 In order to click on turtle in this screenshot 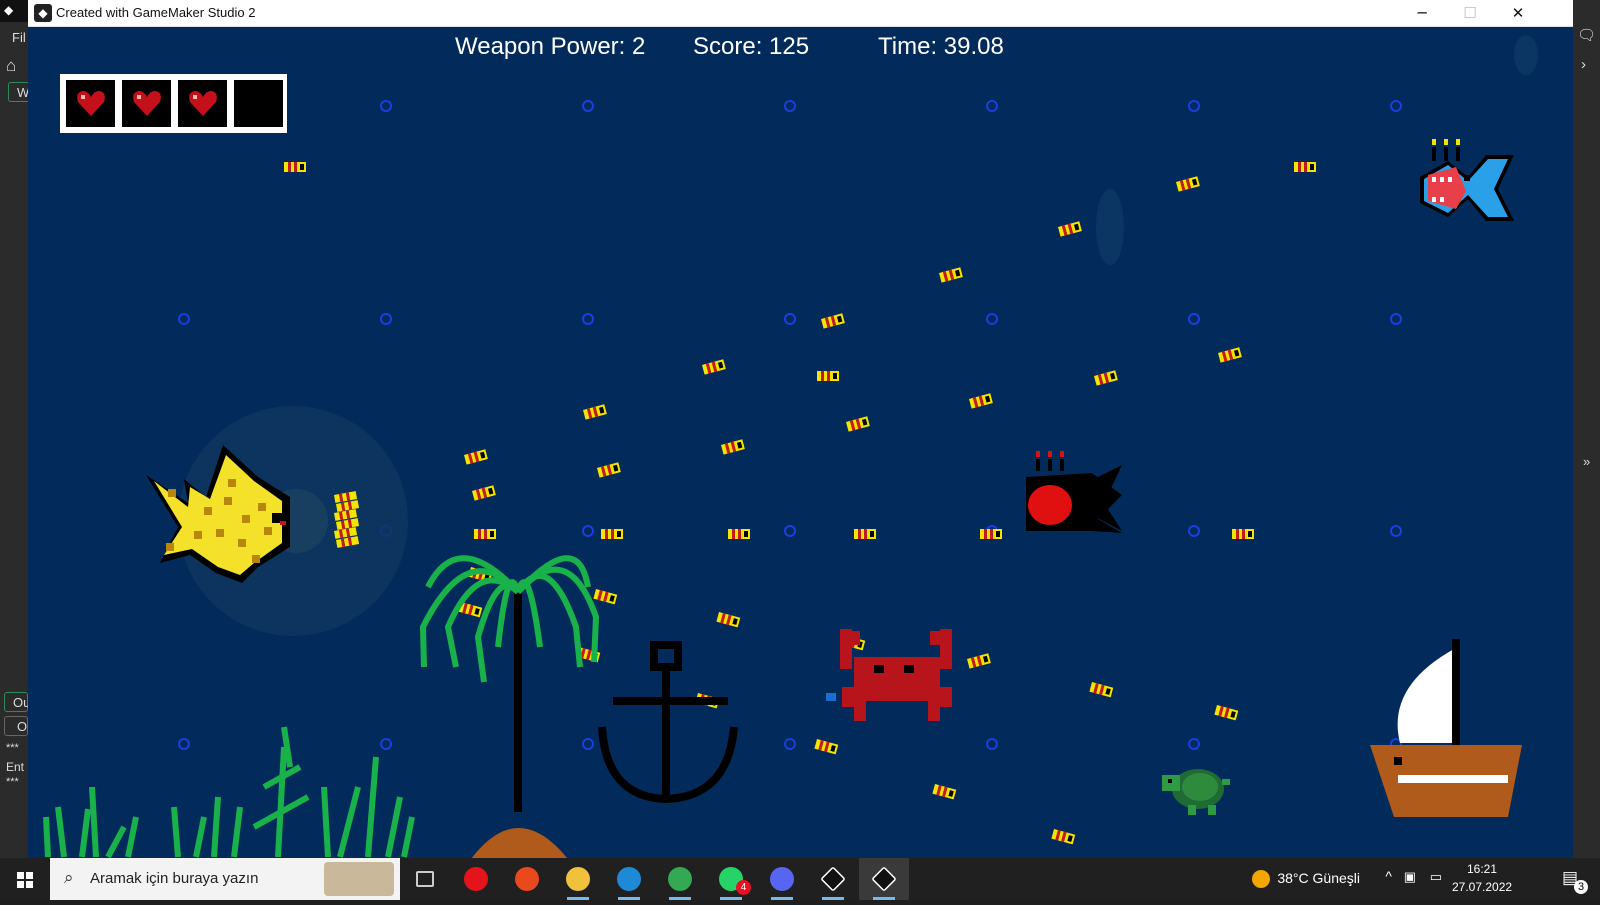, I will do `click(1196, 792)`.